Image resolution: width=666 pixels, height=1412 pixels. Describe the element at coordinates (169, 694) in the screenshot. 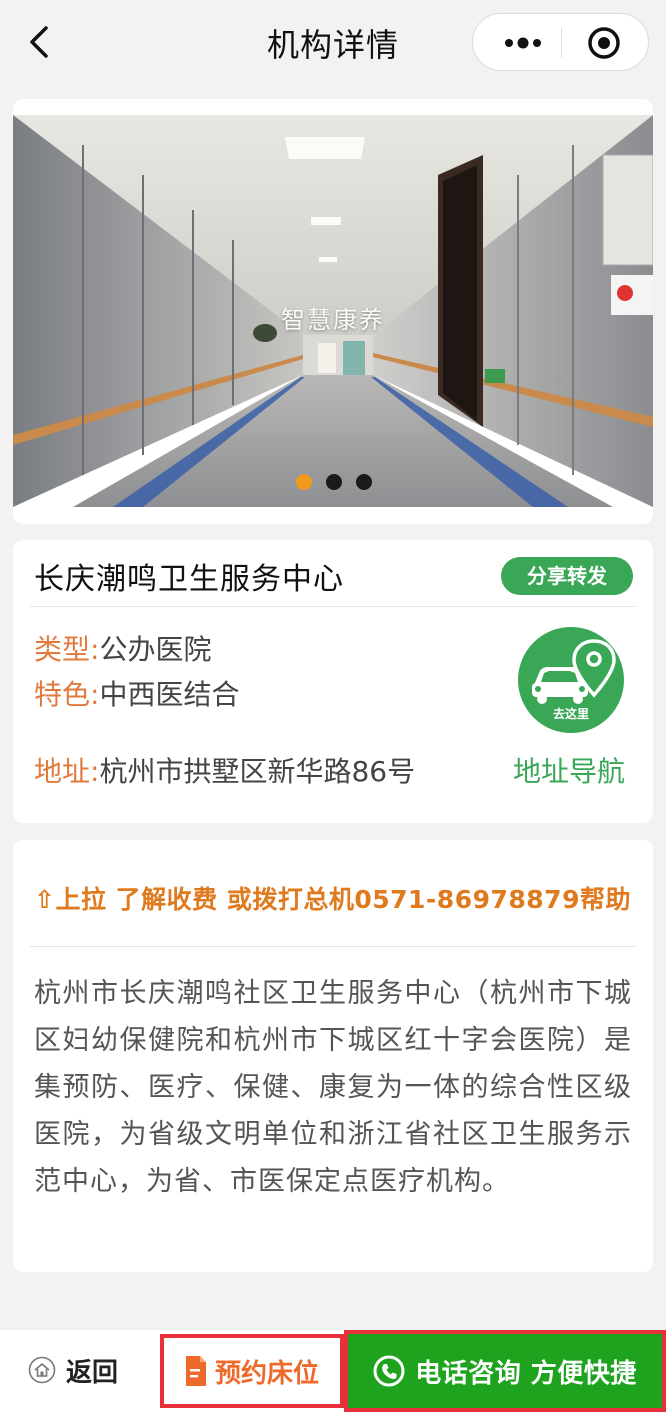

I see `feature-value: 中西医结合` at that location.